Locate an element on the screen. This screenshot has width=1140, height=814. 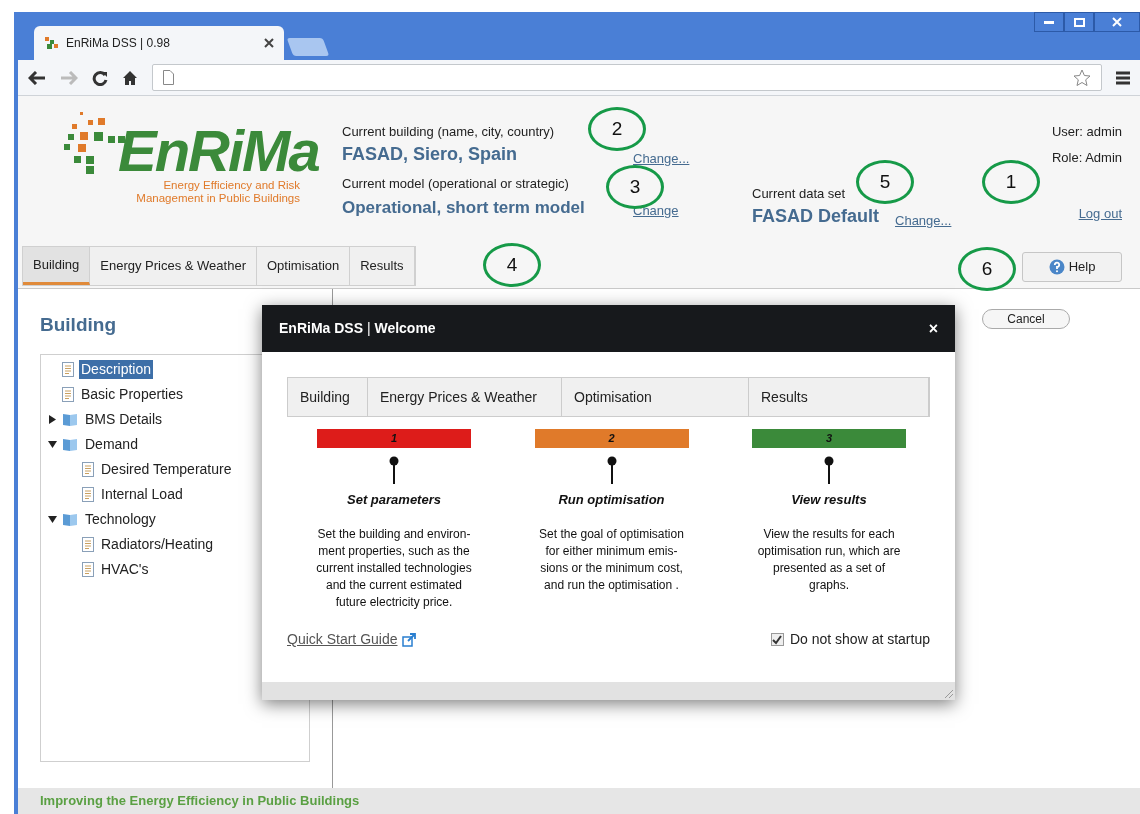
step-title: View results is located at coordinates (829, 500).